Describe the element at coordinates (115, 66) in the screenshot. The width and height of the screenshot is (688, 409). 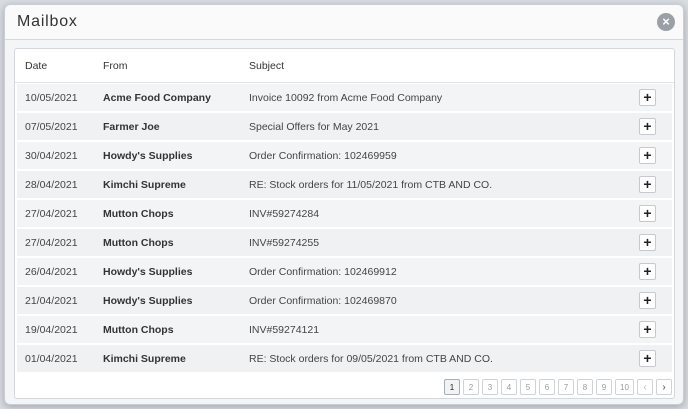
I see `column-header-from: From` at that location.